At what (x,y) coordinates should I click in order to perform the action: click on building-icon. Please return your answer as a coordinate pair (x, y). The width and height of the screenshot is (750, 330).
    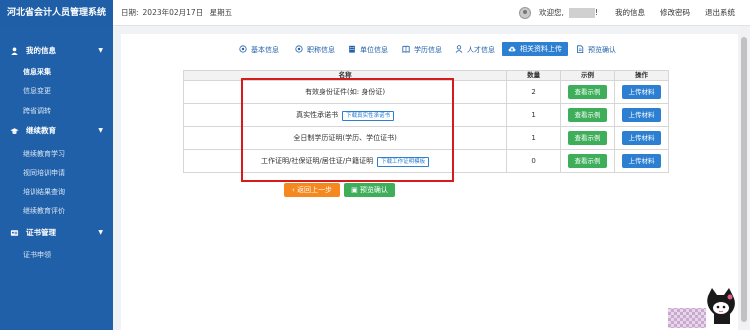
    Looking at the image, I should click on (352, 49).